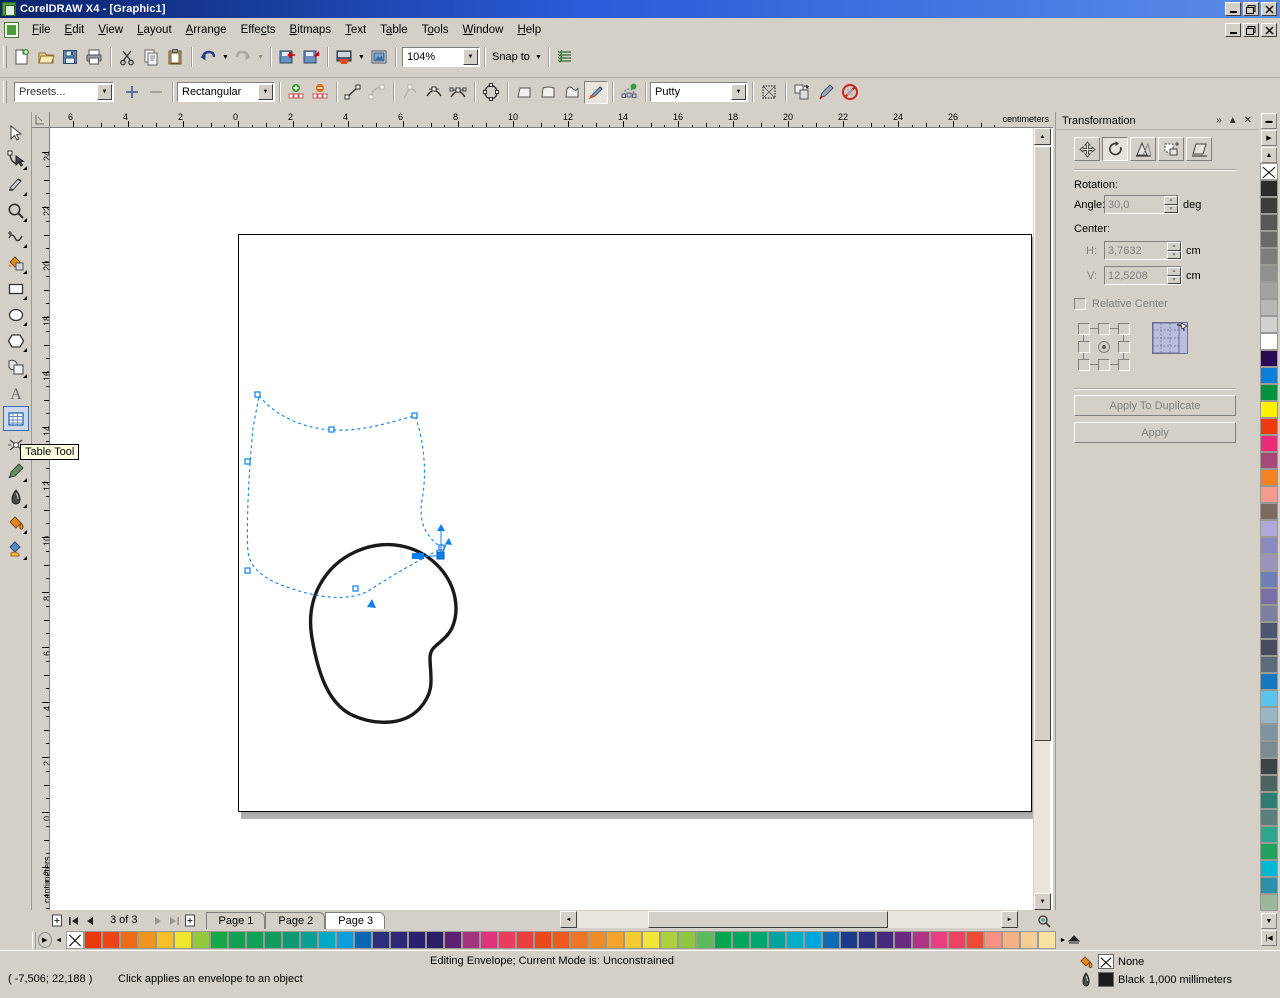 Image resolution: width=1280 pixels, height=998 pixels. What do you see at coordinates (1086, 365) in the screenshot?
I see `anchor-bottom-left` at bounding box center [1086, 365].